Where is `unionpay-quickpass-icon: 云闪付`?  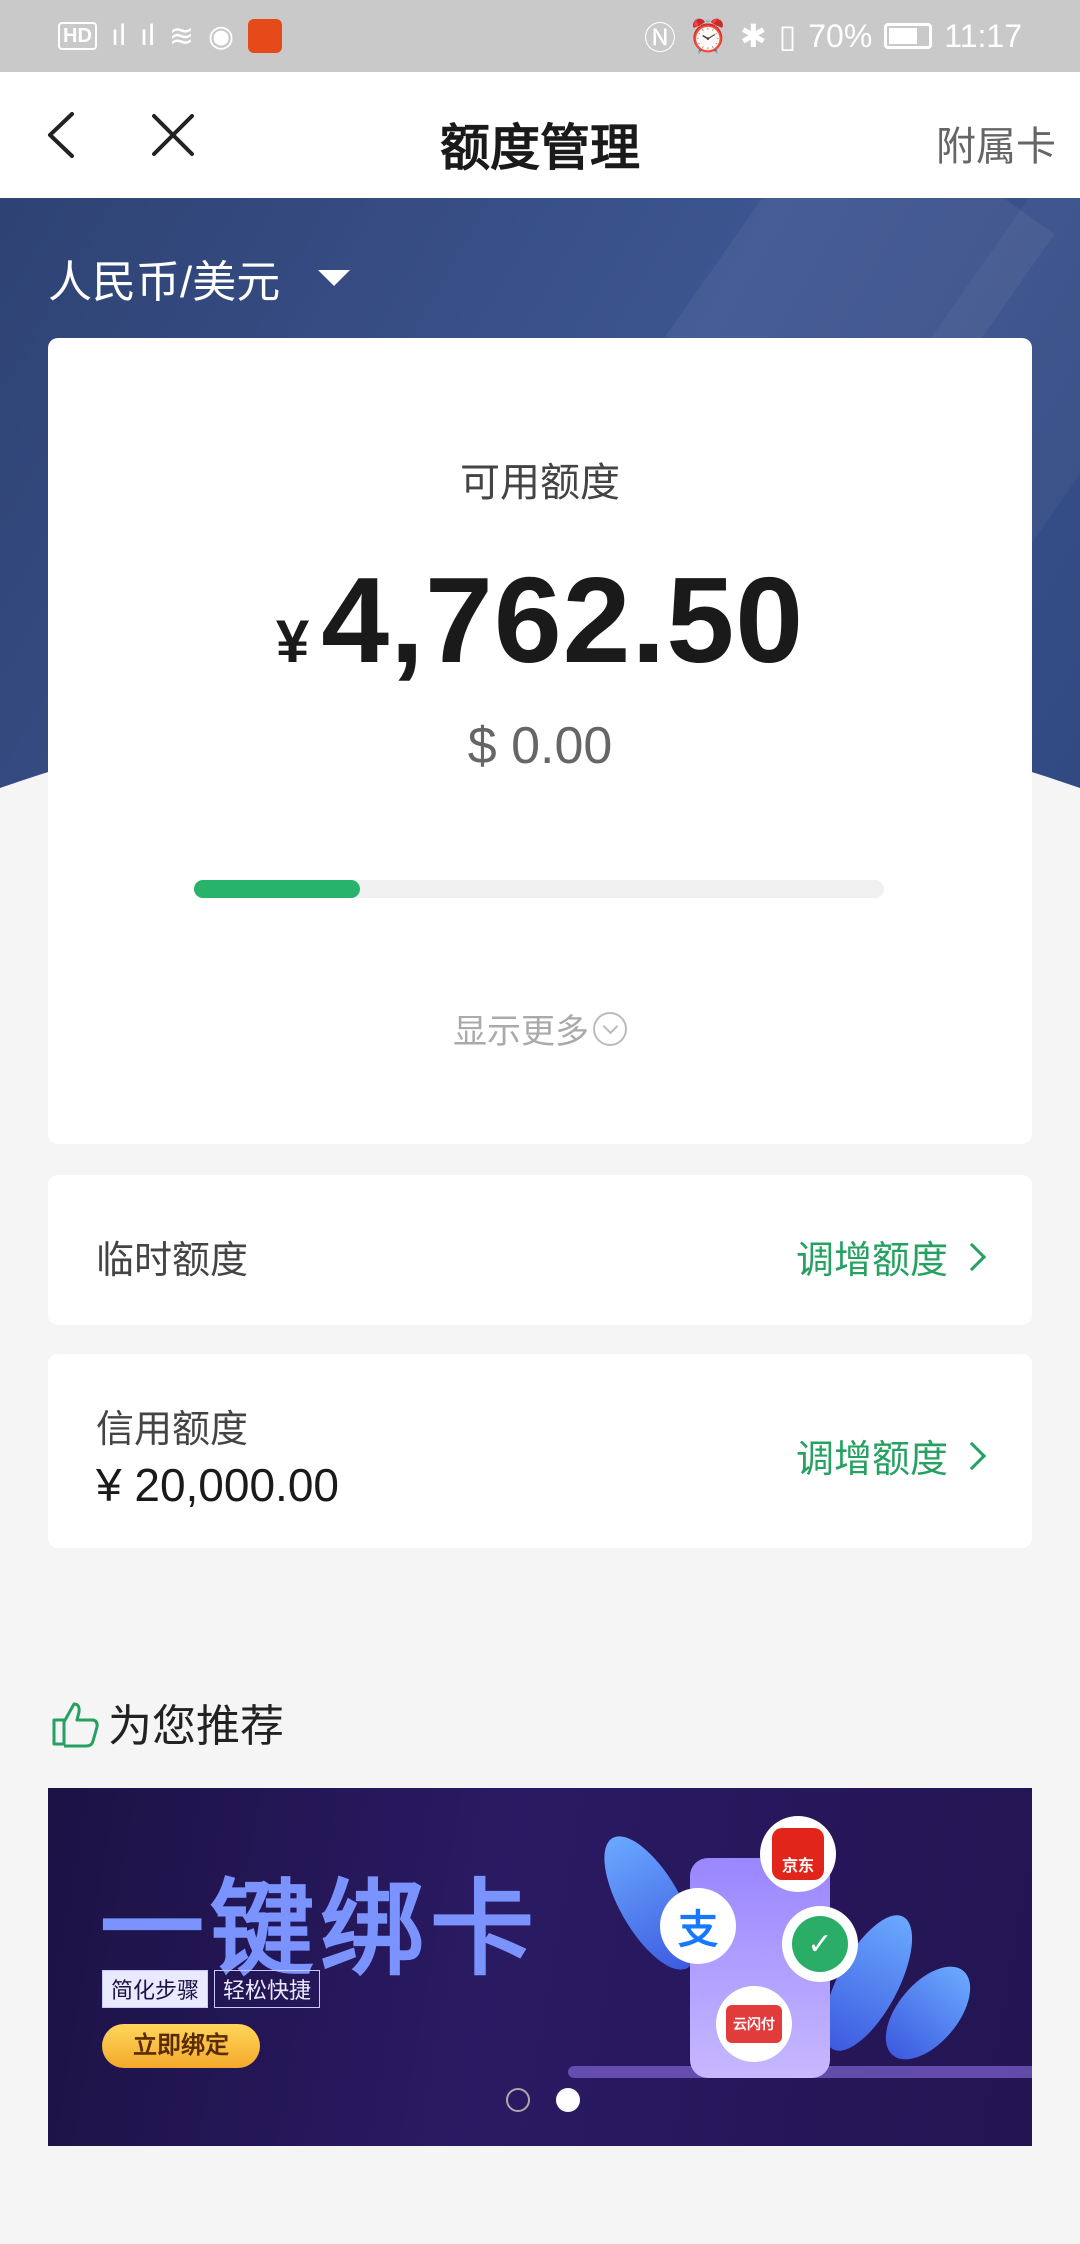 unionpay-quickpass-icon: 云闪付 is located at coordinates (754, 2024).